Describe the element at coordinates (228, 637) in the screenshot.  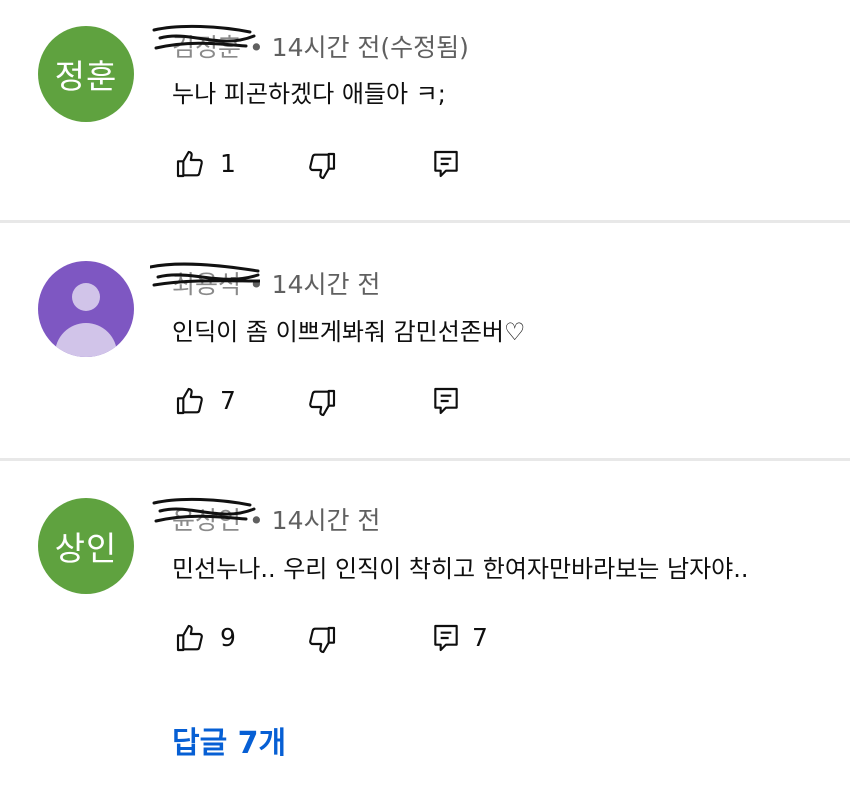
I see `like-count: 9` at that location.